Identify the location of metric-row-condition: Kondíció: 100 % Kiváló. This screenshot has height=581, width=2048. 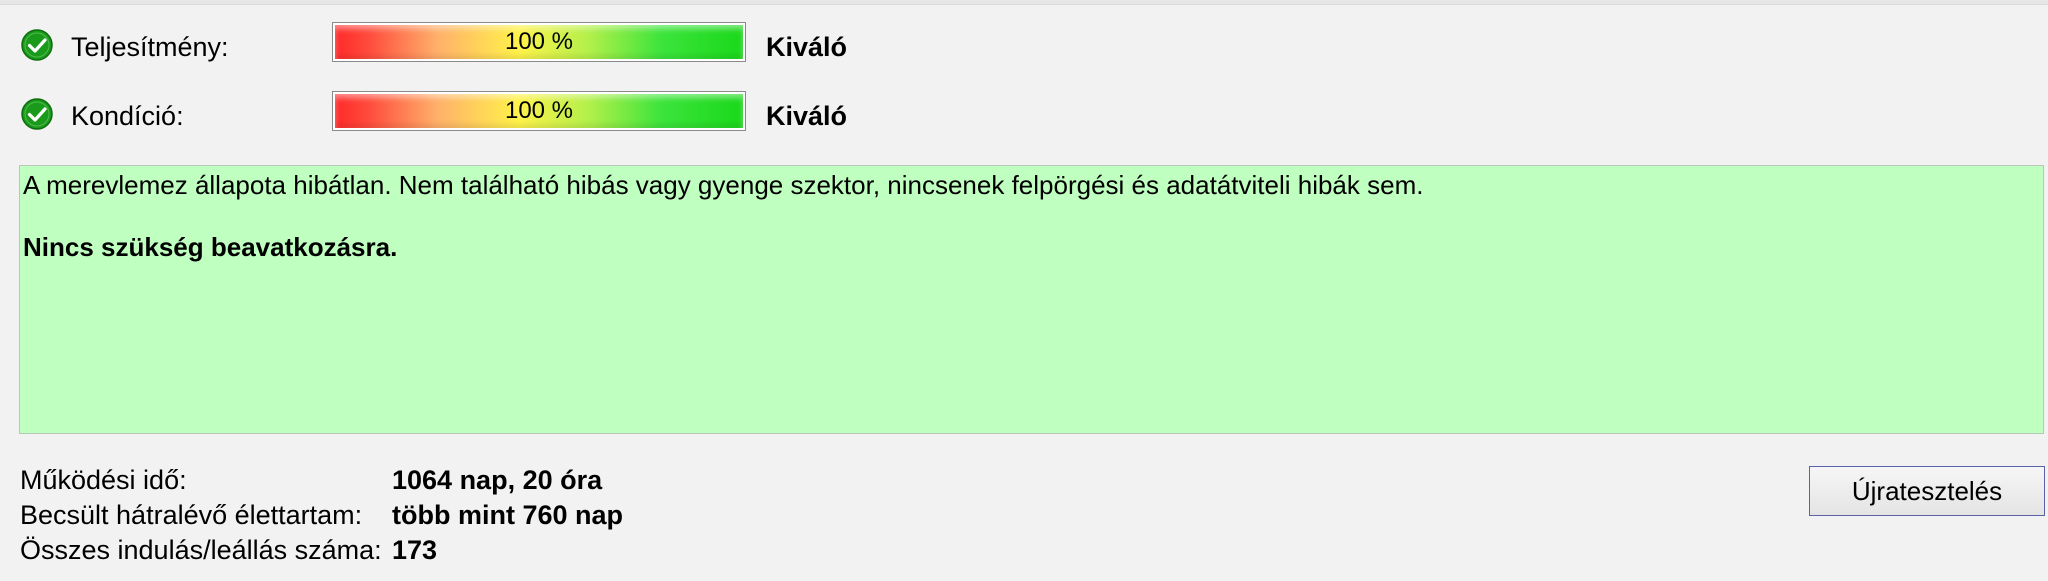
(500, 113).